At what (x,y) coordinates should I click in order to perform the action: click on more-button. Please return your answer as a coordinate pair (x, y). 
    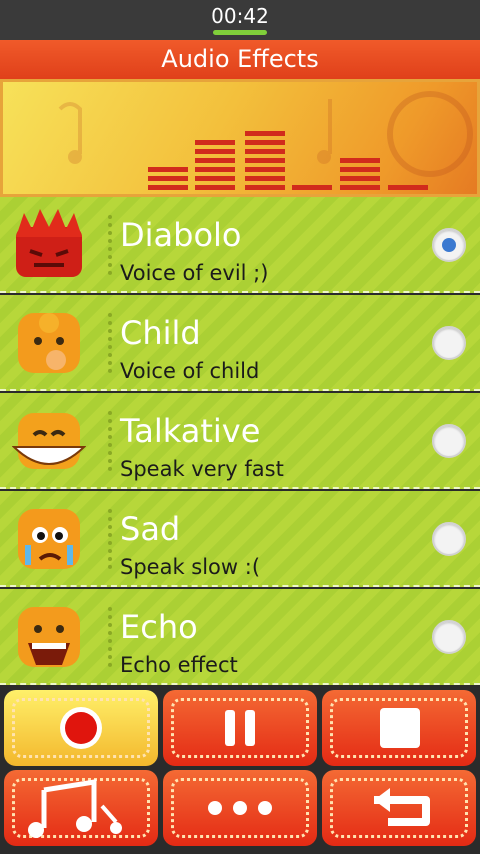
    Looking at the image, I should click on (240, 808).